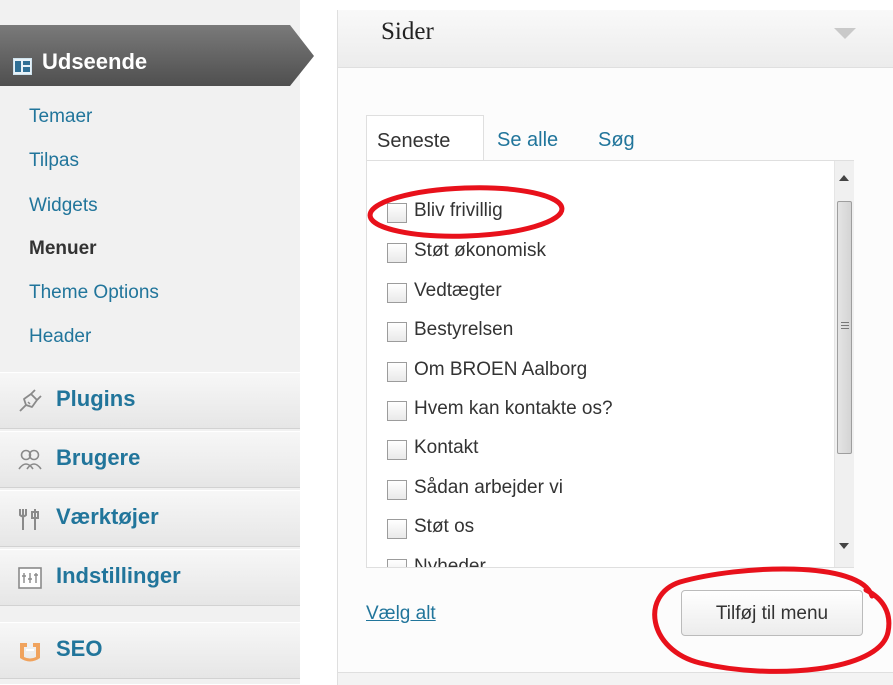 Image resolution: width=893 pixels, height=685 pixels. I want to click on seo-icon, so click(30, 652).